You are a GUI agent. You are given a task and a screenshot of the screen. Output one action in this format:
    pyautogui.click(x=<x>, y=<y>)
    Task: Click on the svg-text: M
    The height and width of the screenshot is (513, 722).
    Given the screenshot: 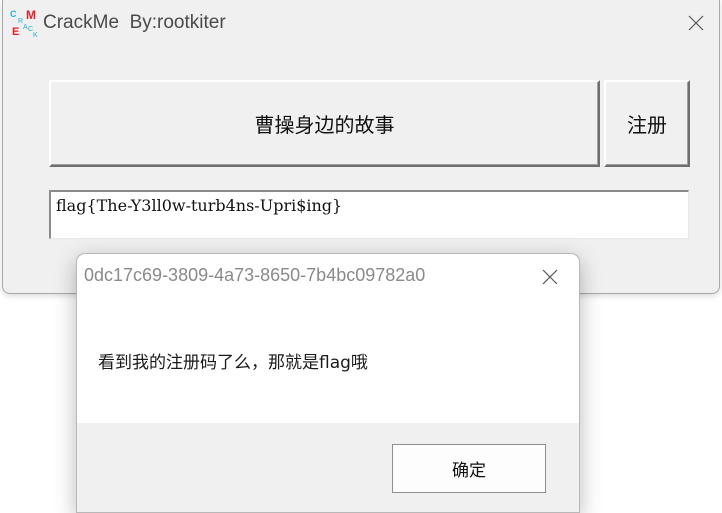 What is the action you would take?
    pyautogui.click(x=31, y=15)
    